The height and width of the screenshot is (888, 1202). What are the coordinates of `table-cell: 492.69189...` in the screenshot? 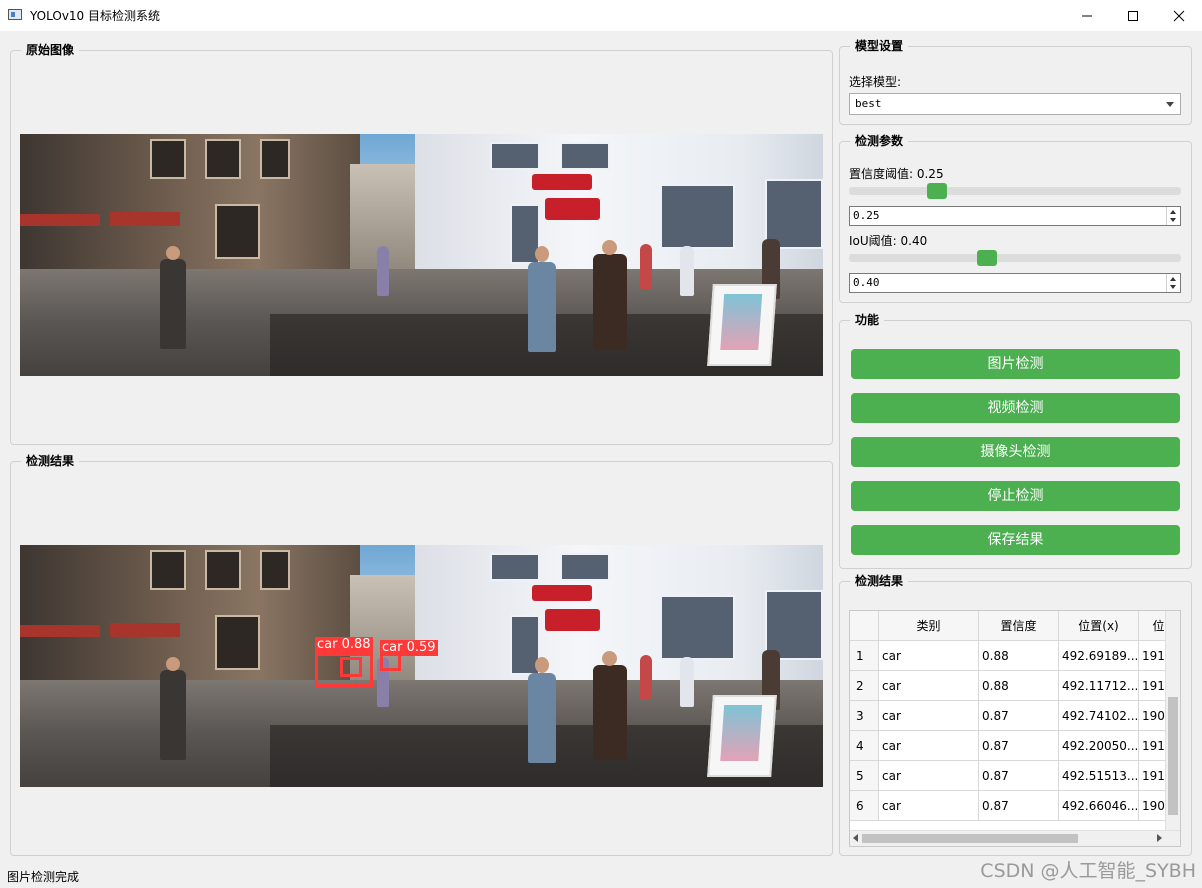 It's located at (1099, 656).